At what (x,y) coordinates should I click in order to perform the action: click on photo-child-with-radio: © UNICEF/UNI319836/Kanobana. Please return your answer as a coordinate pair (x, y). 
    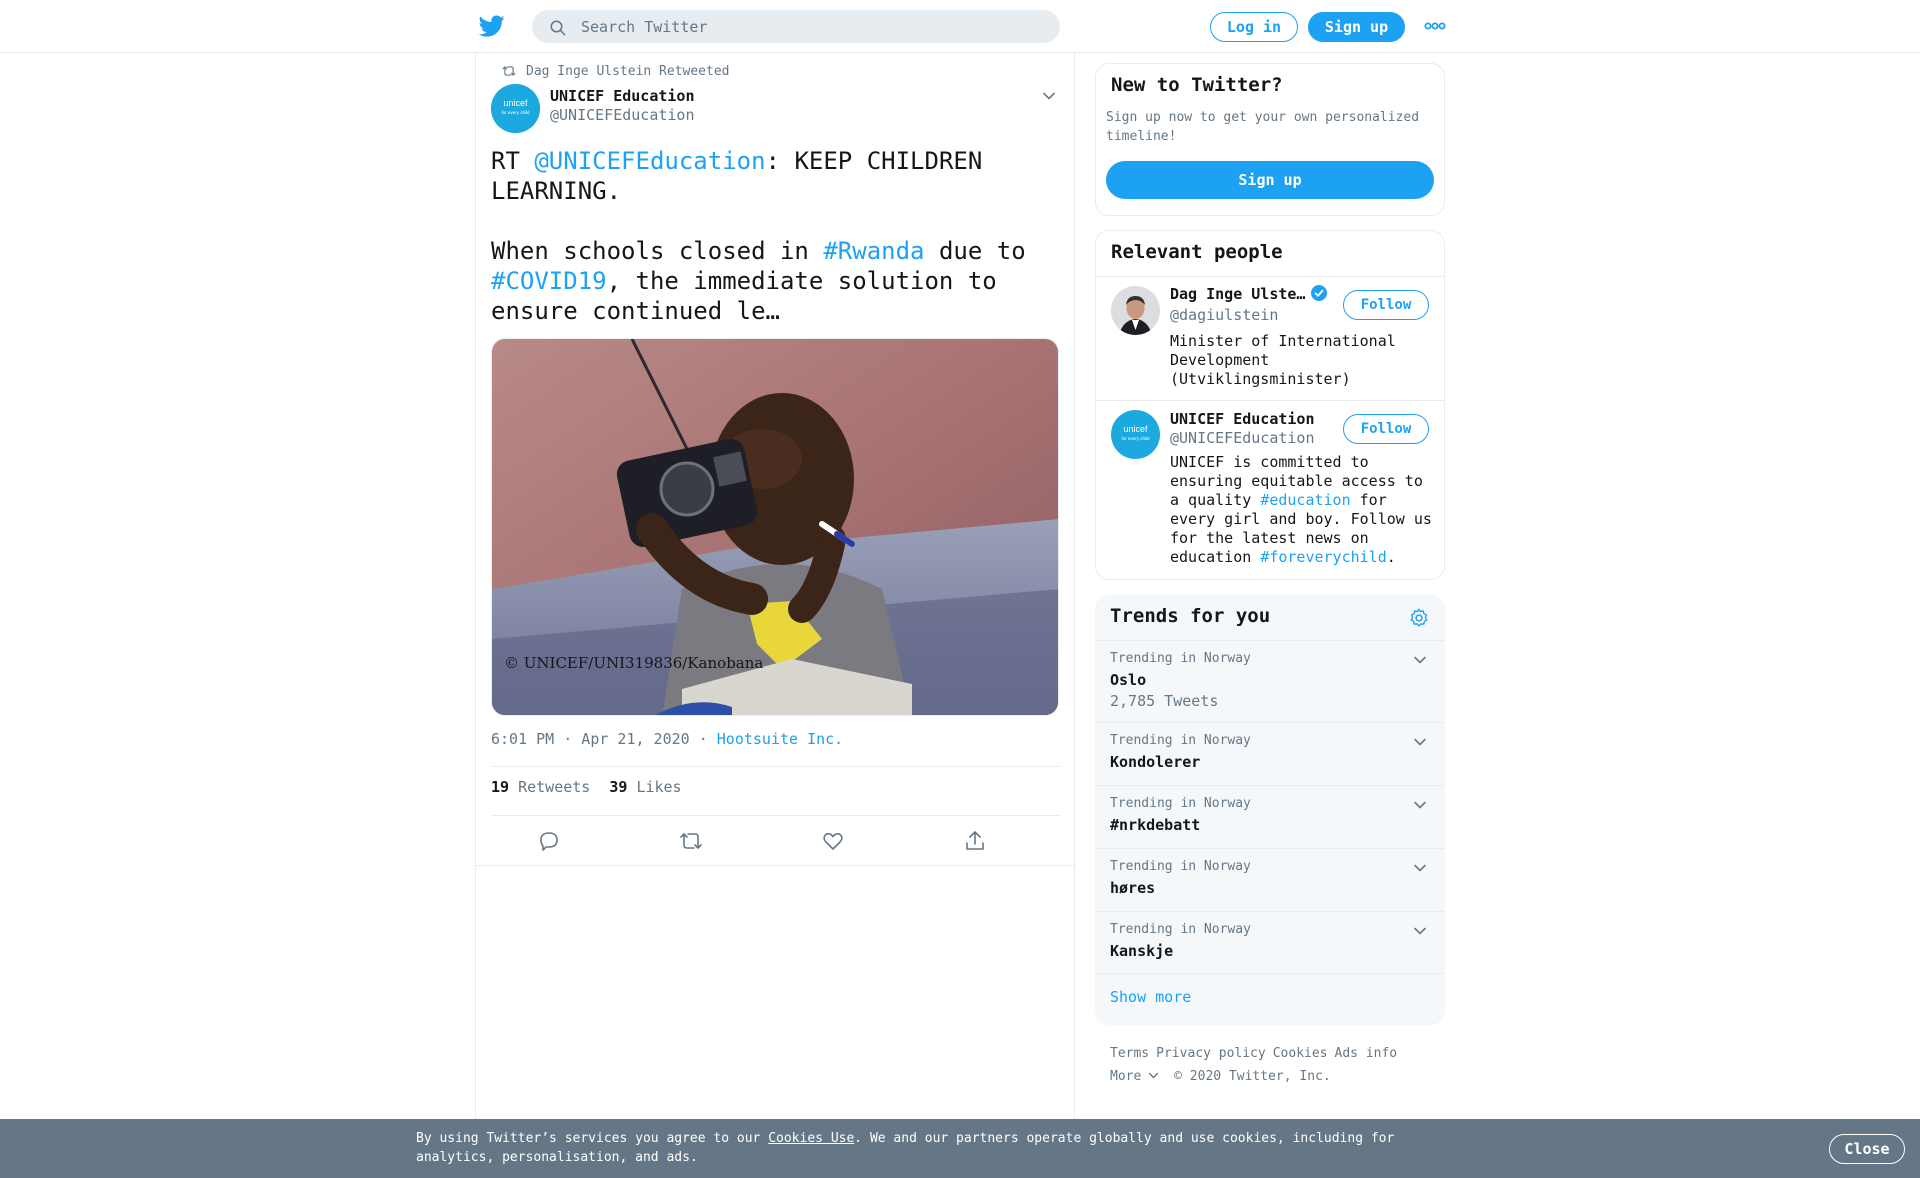
    Looking at the image, I should click on (775, 527).